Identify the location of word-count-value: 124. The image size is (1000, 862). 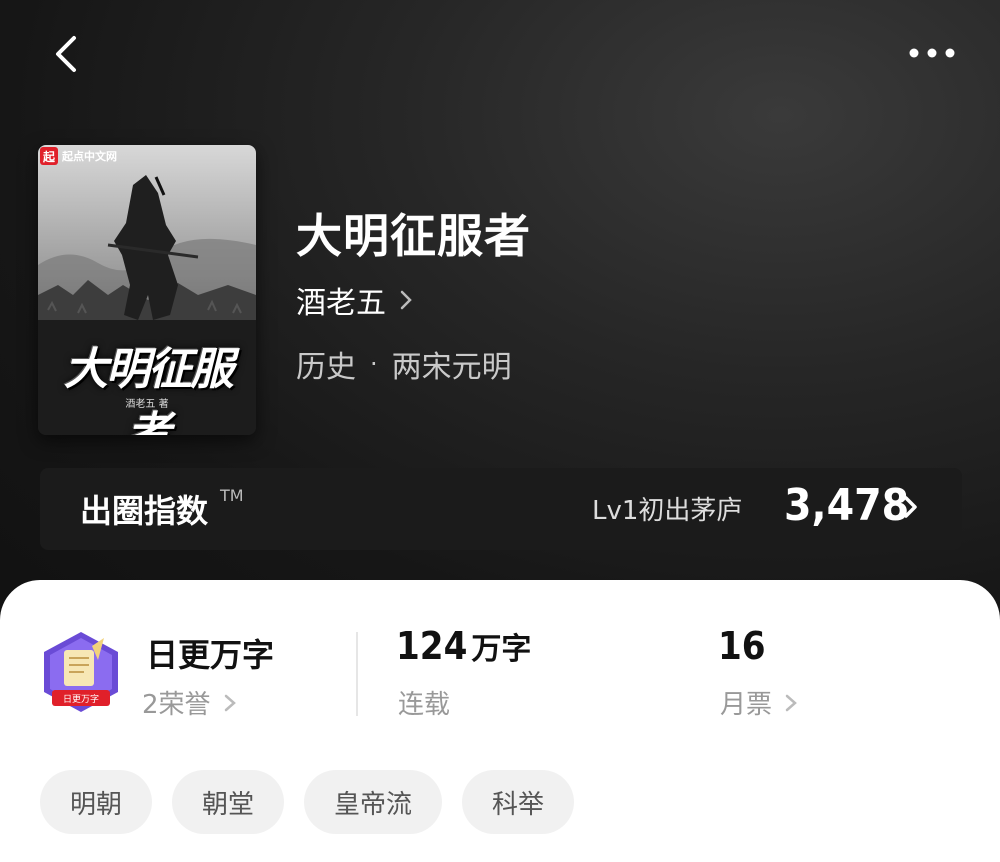
(432, 646).